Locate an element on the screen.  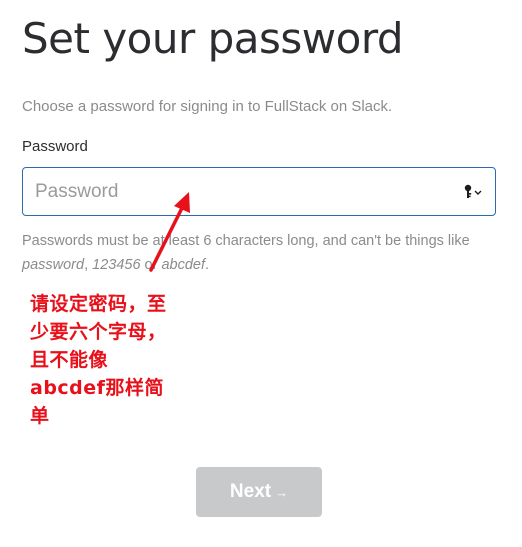
annotation-line: 少要六个字母， is located at coordinates (98, 332).